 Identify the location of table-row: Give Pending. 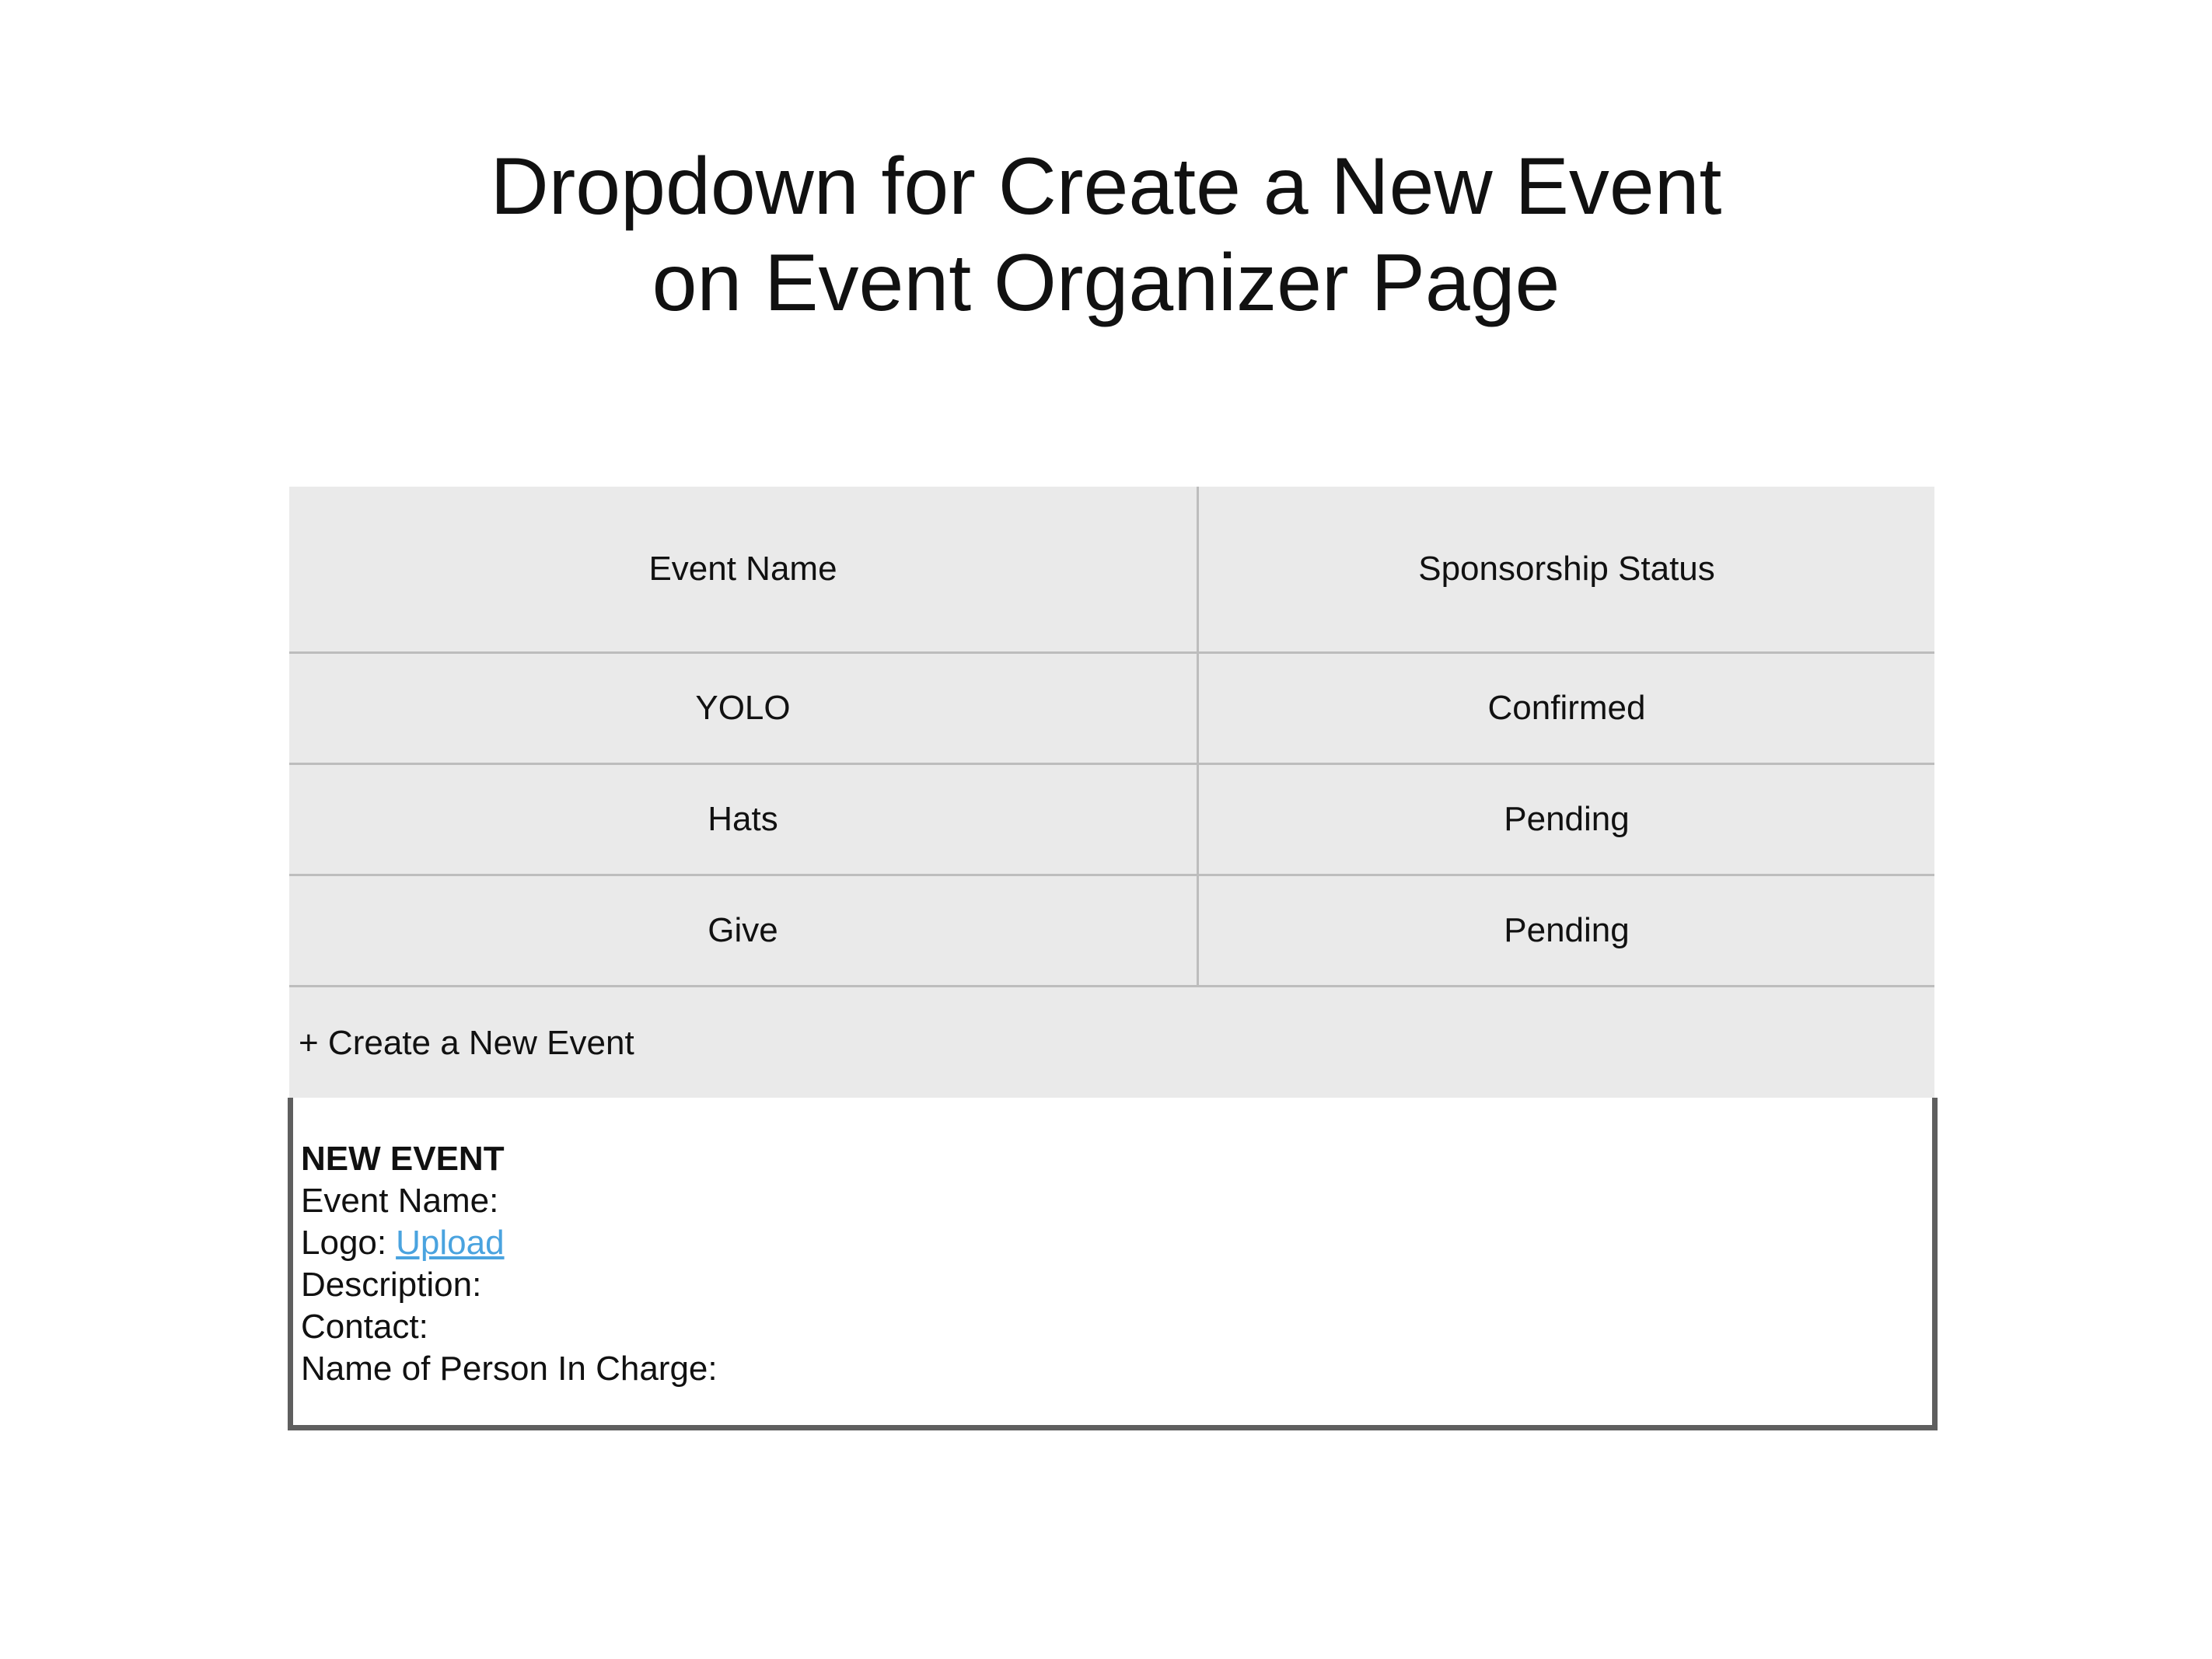
(1111, 931).